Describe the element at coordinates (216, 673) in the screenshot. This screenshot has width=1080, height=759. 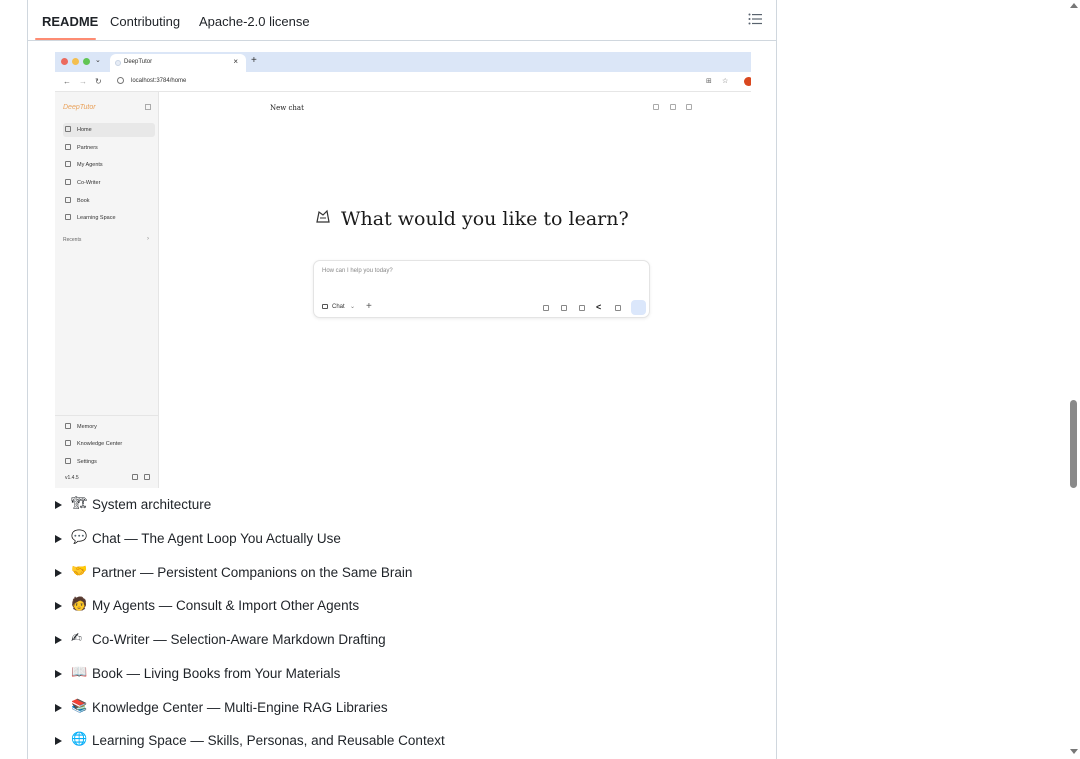
I see `section-title: Book — Living Books from Your Materials` at that location.